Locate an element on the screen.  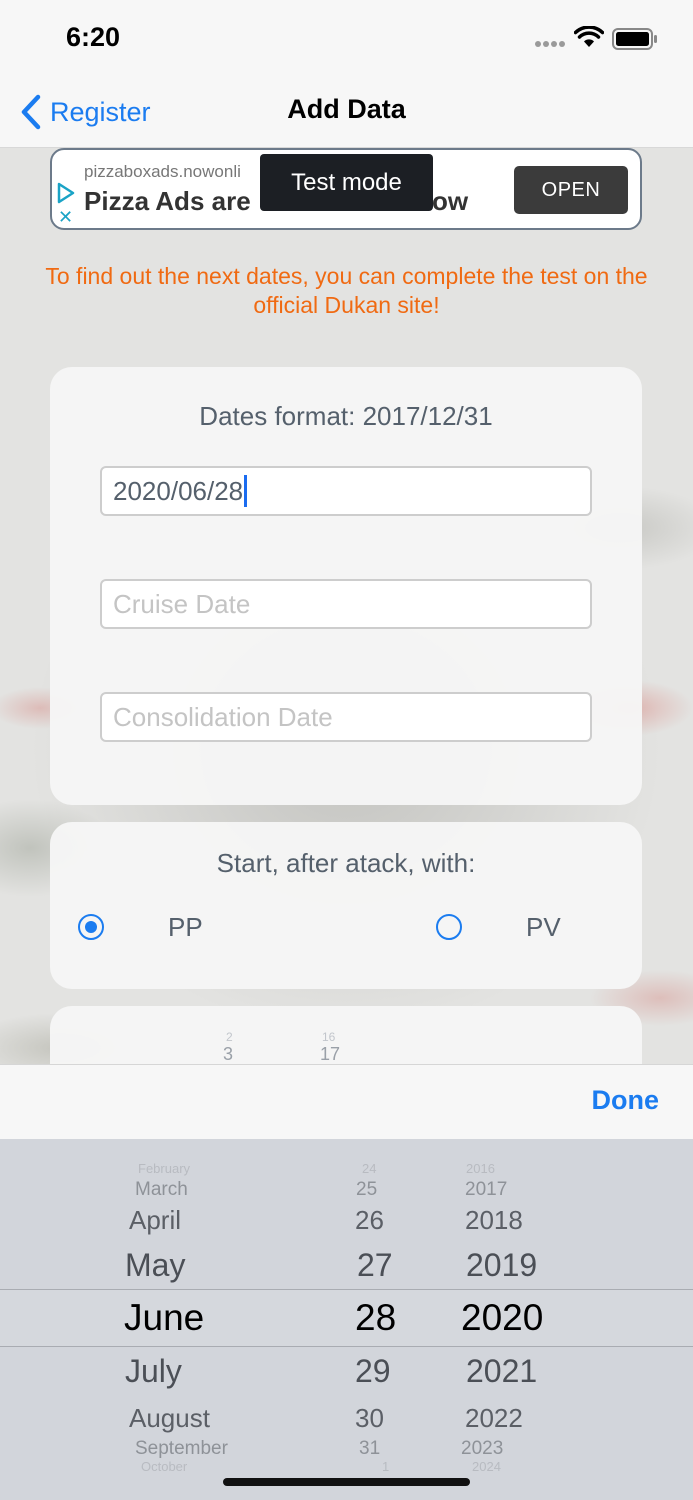
status-time: 6:20 is located at coordinates (93, 37).